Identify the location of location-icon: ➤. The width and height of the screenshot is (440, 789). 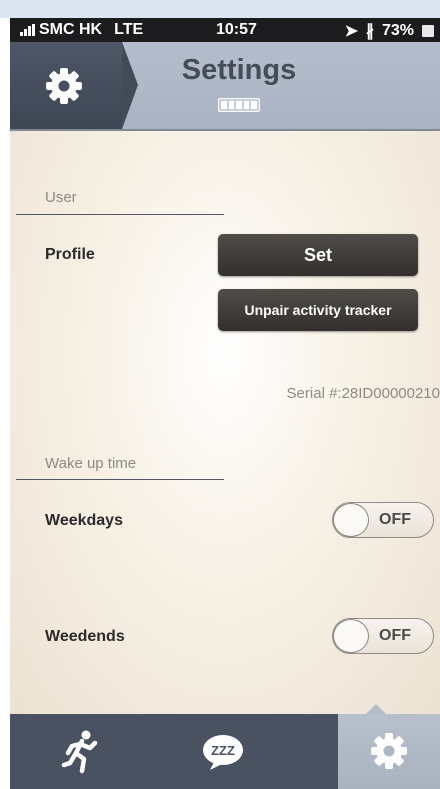
(351, 31).